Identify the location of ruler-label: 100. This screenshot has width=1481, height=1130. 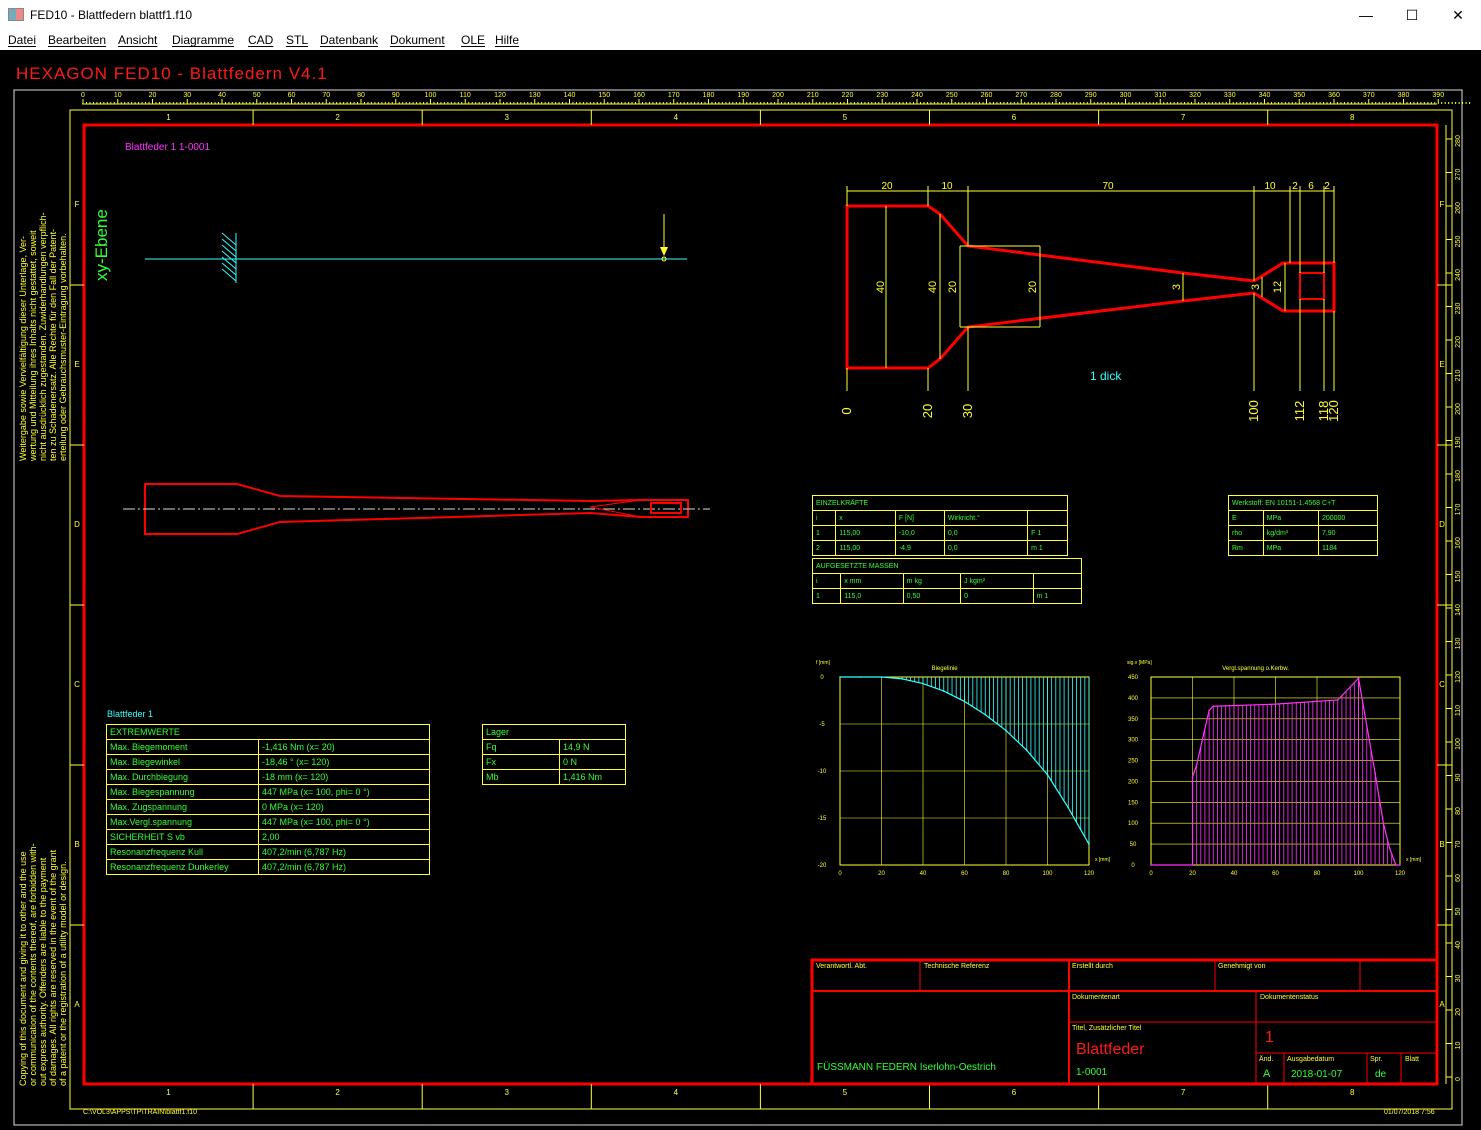
(431, 95).